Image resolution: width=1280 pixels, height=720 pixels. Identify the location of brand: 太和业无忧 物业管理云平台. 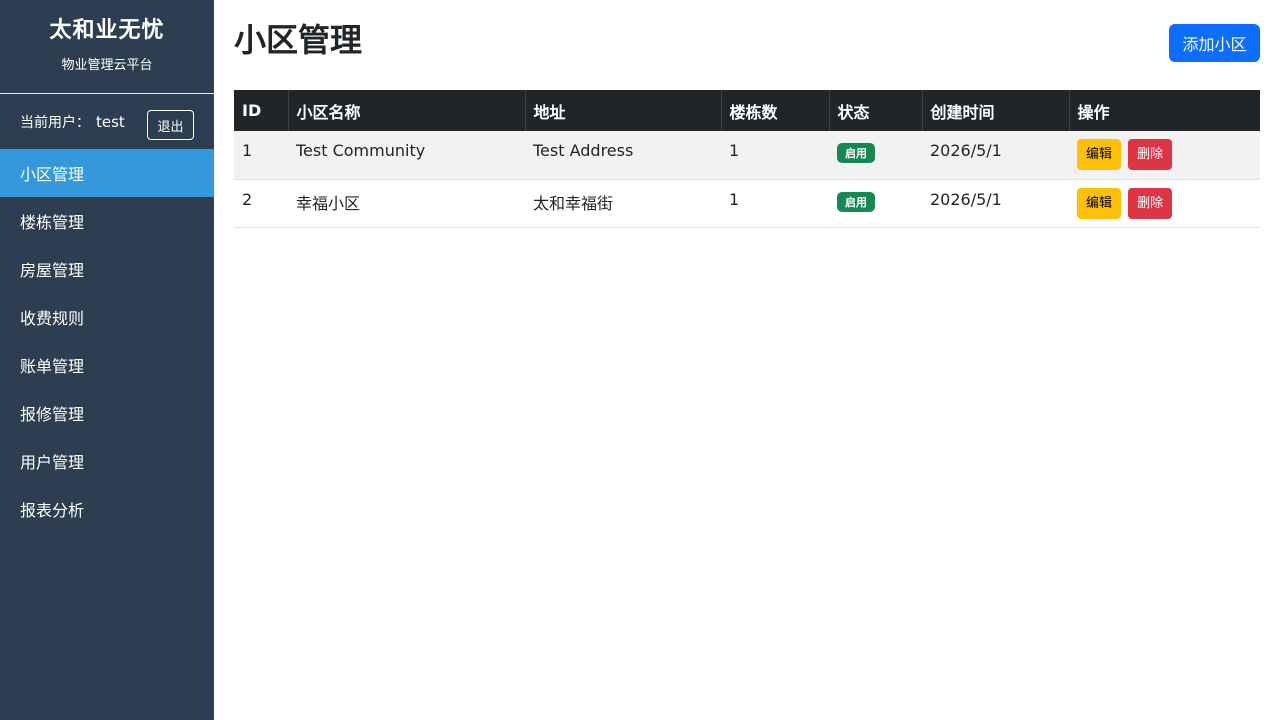
(107, 47).